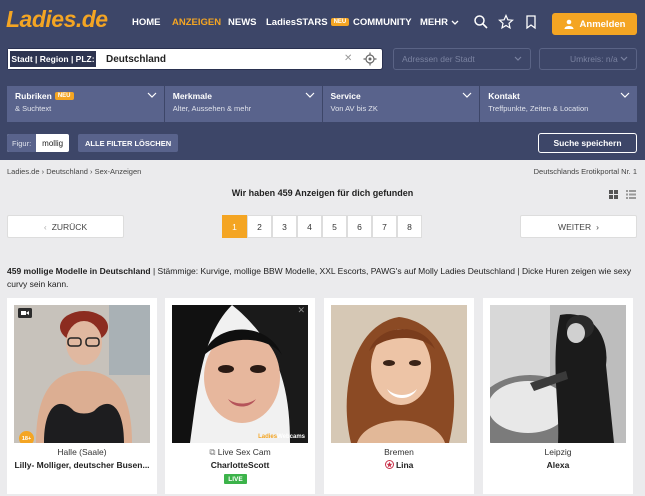  I want to click on nav-home: HOME, so click(146, 22).